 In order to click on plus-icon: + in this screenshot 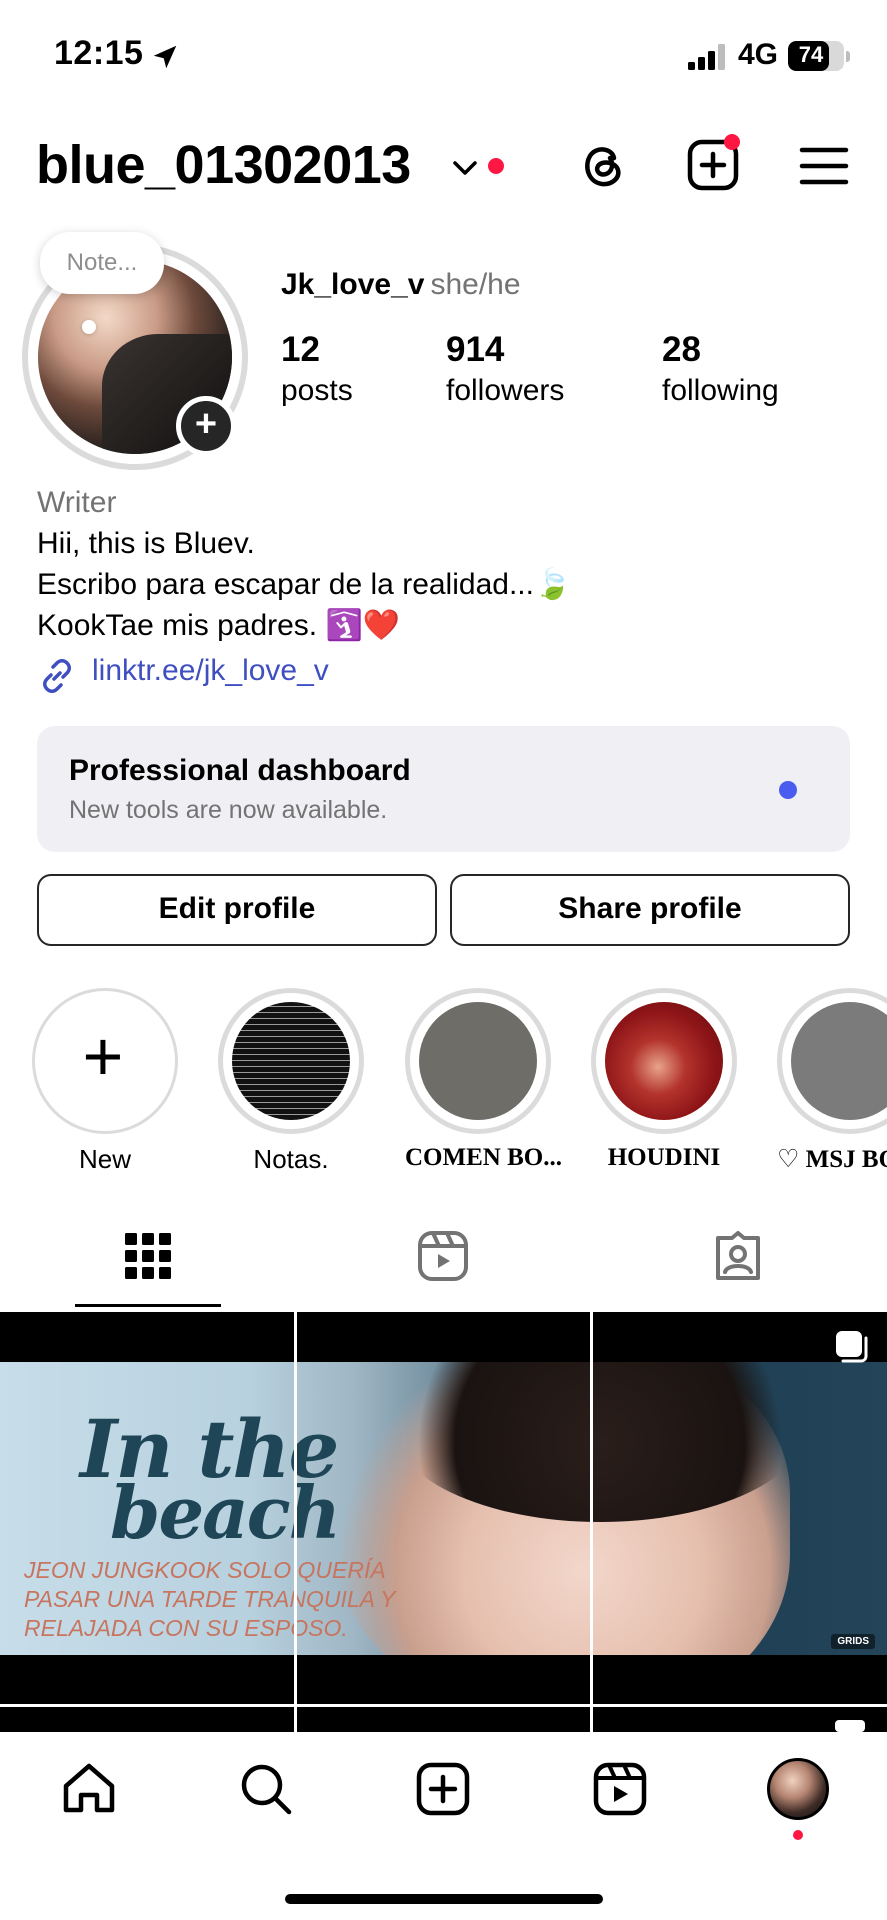, I will do `click(103, 1056)`.